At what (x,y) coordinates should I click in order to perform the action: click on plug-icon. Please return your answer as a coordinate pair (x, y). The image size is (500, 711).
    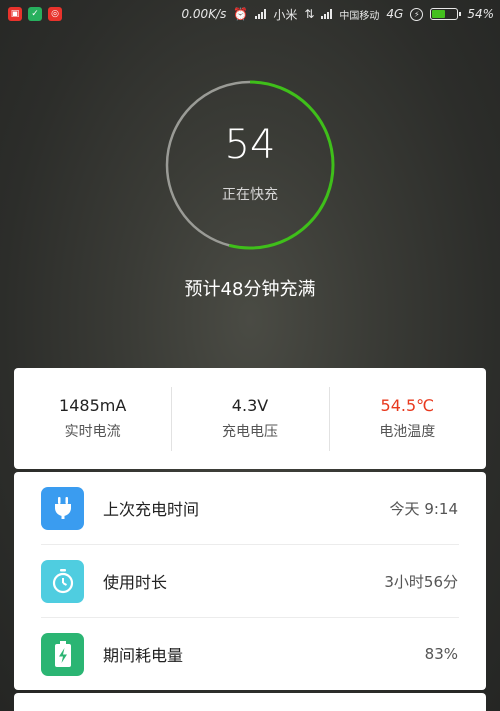
    Looking at the image, I should click on (62, 508).